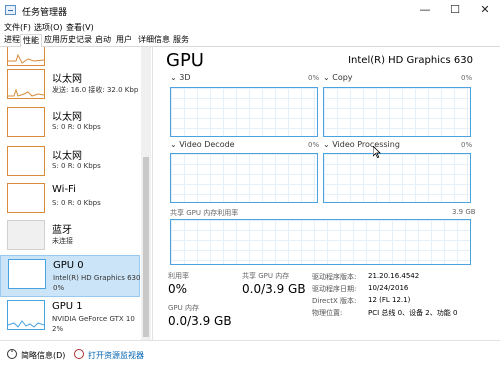  What do you see at coordinates (394, 276) in the screenshot?
I see `driver-version-value: 21.20.16.4542` at bounding box center [394, 276].